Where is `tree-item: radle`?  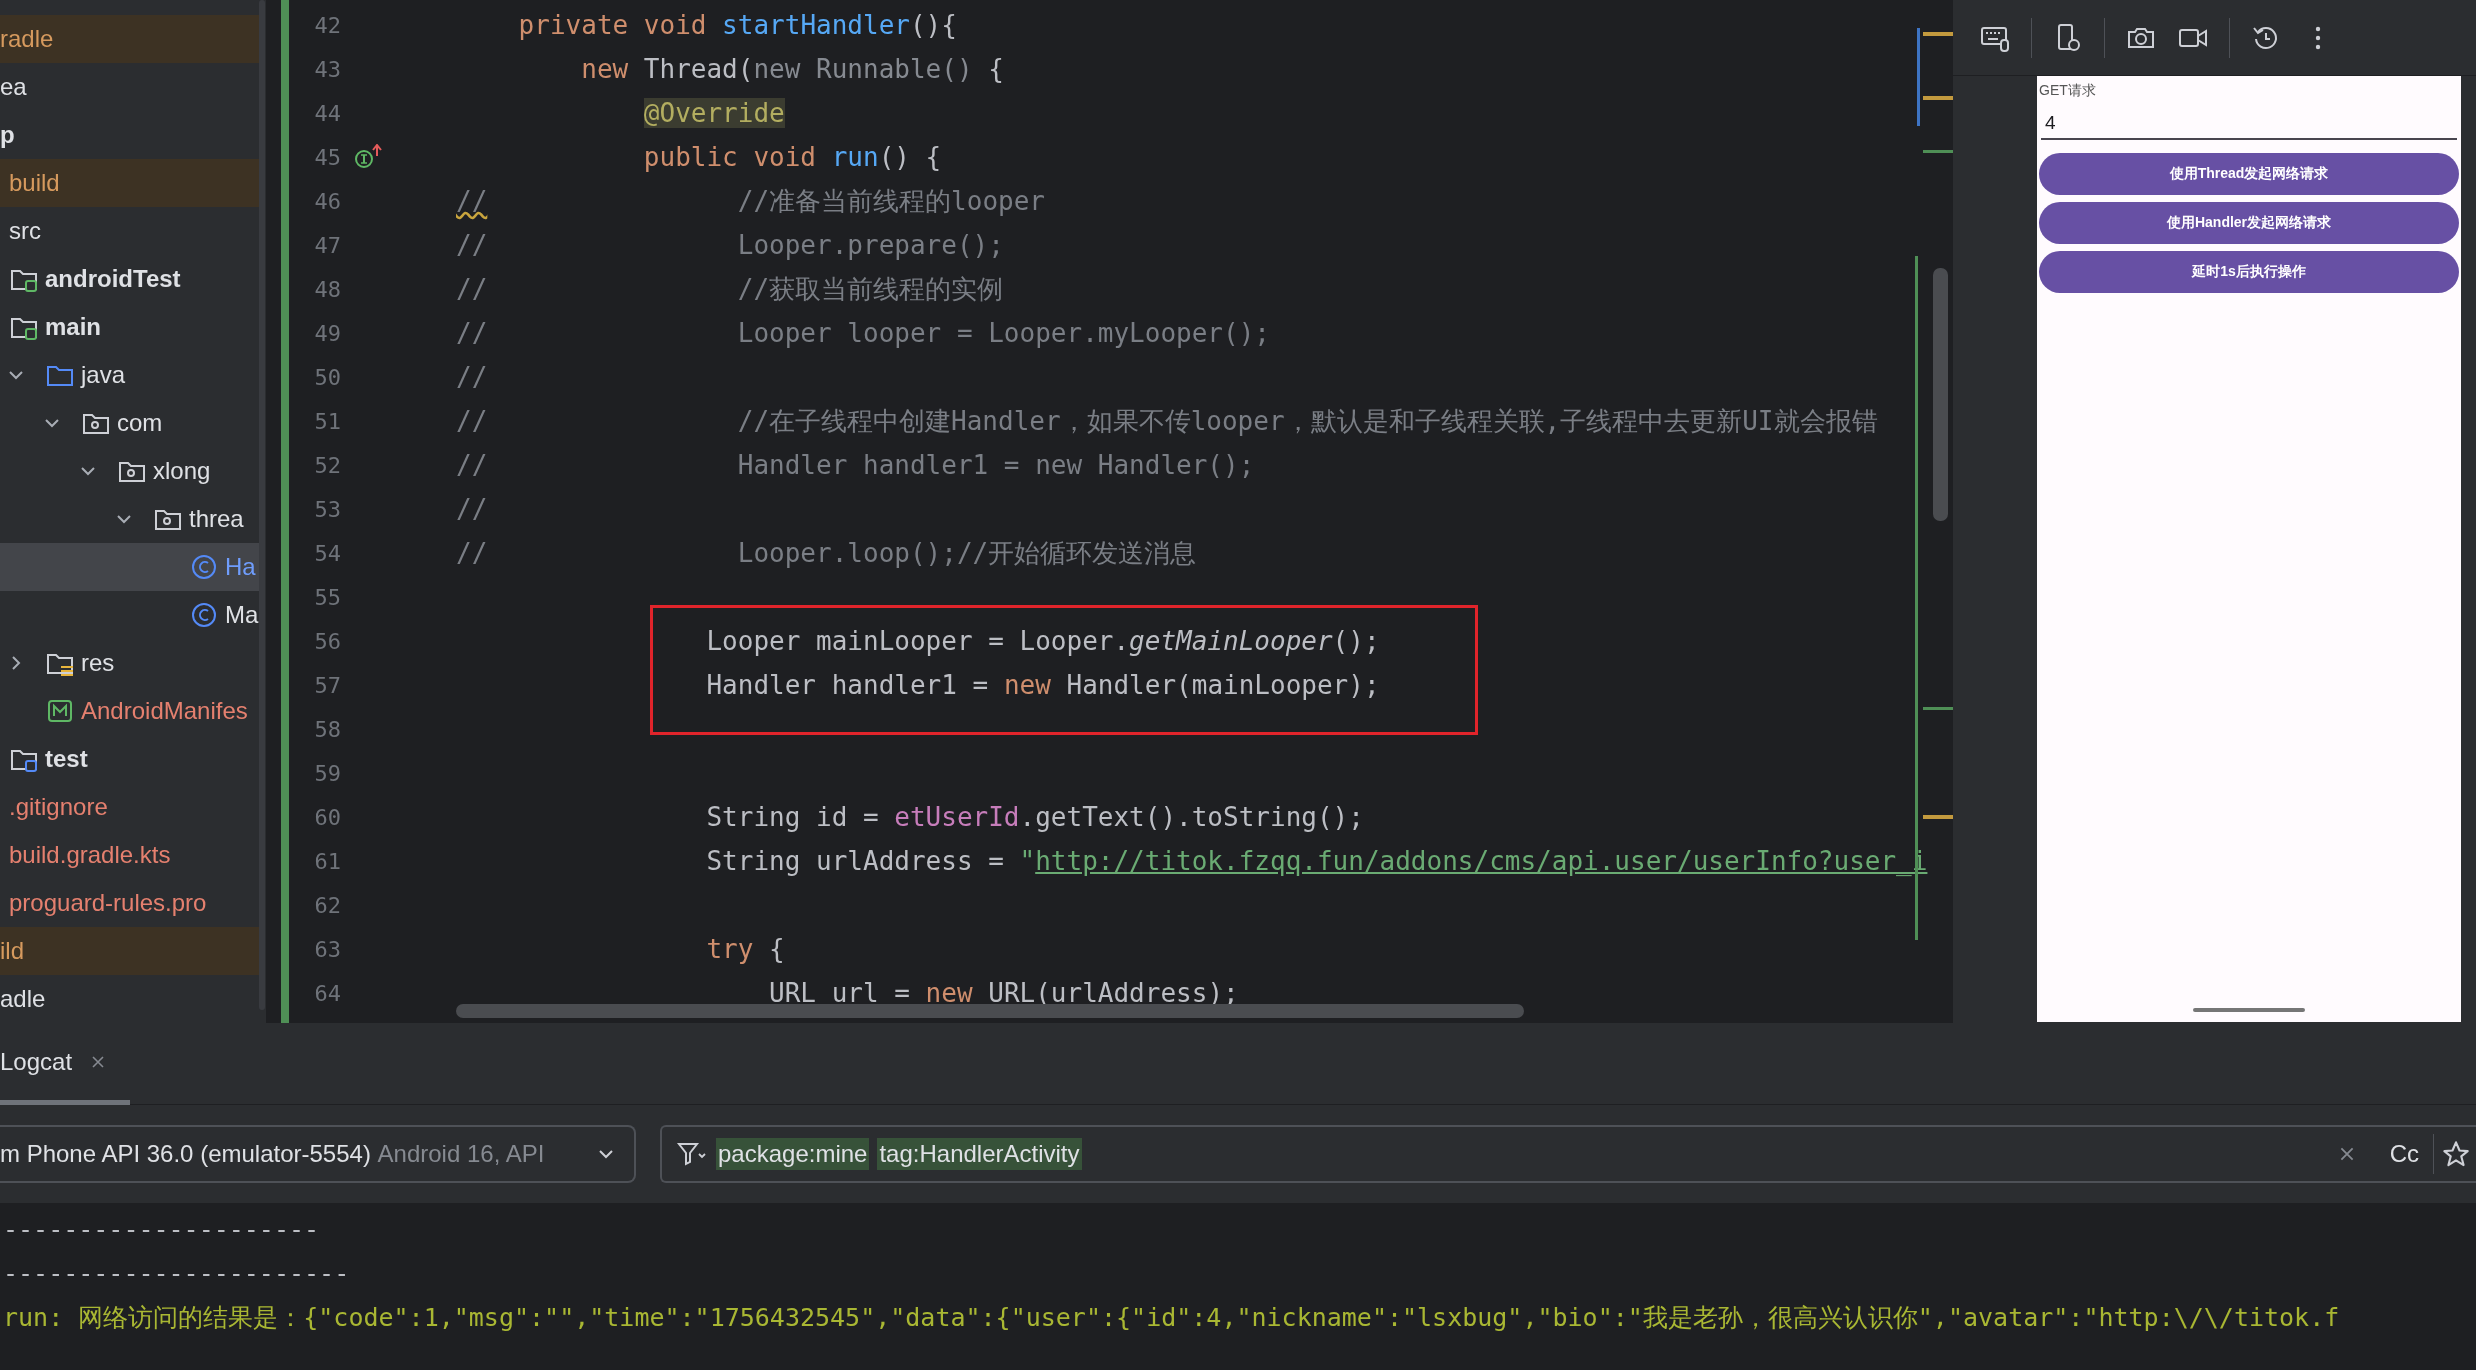
tree-item: radle is located at coordinates (130, 39).